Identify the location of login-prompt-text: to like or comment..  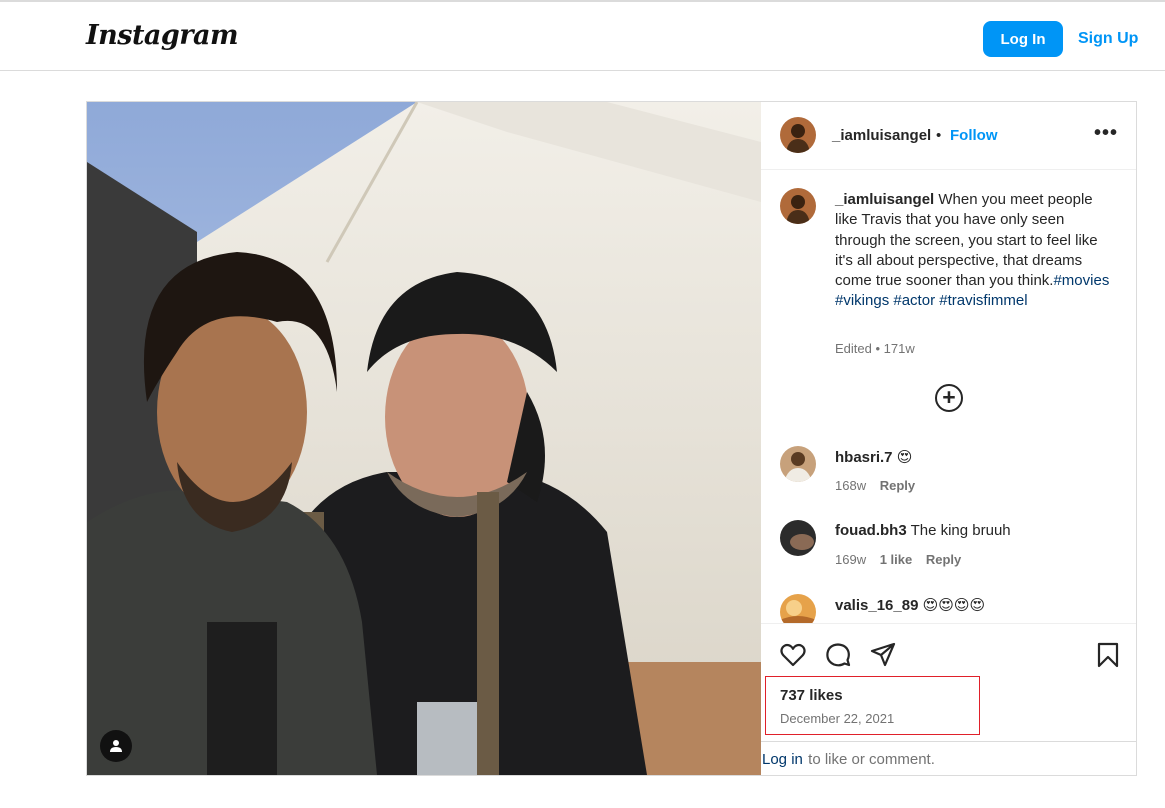
(869, 759).